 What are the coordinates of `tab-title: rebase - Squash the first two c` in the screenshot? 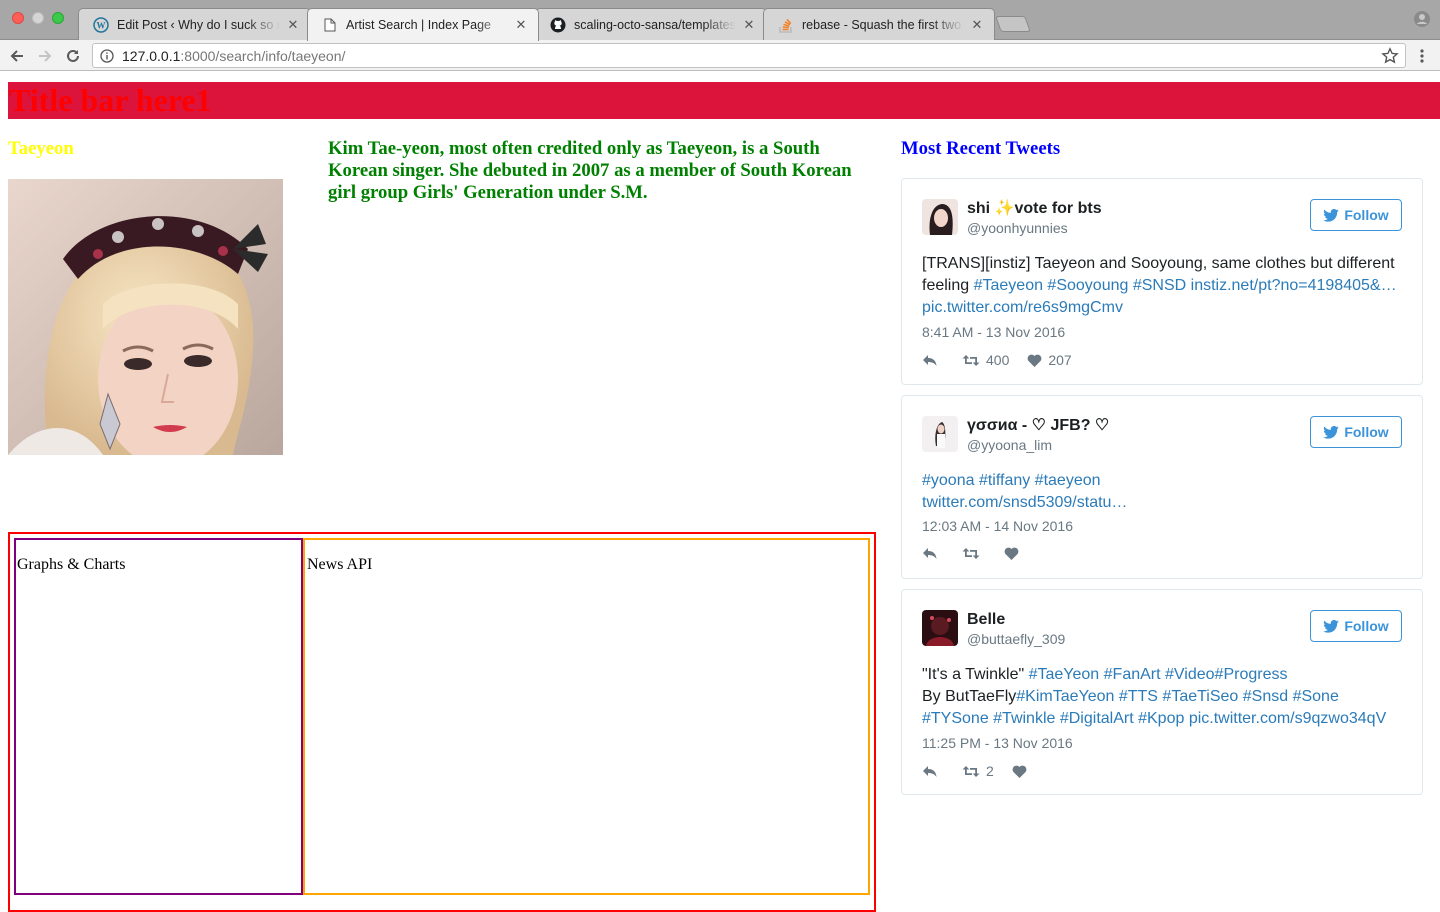 It's located at (883, 24).